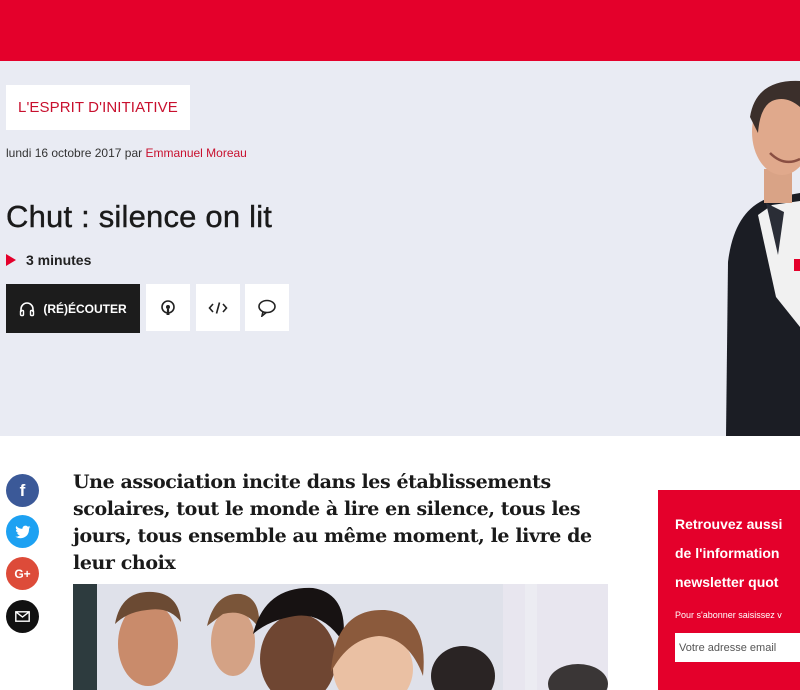 This screenshot has width=800, height=690. I want to click on listen-button: (RÉ)ÉCOUTER, so click(73, 308).